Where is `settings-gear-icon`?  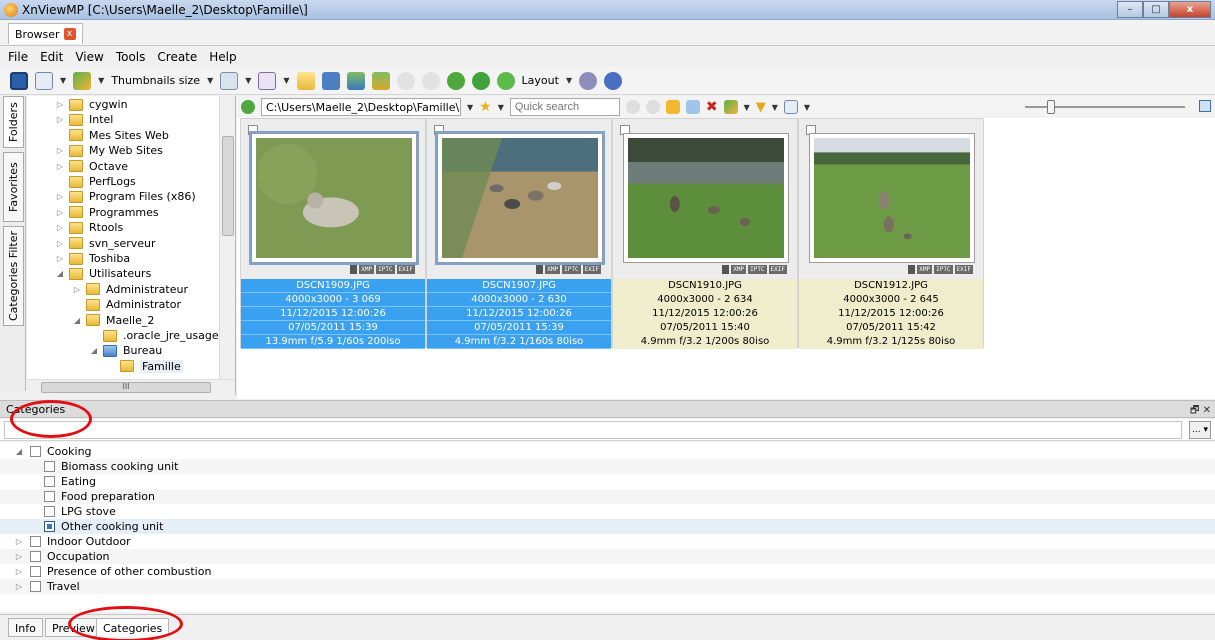
settings-gear-icon is located at coordinates (588, 80).